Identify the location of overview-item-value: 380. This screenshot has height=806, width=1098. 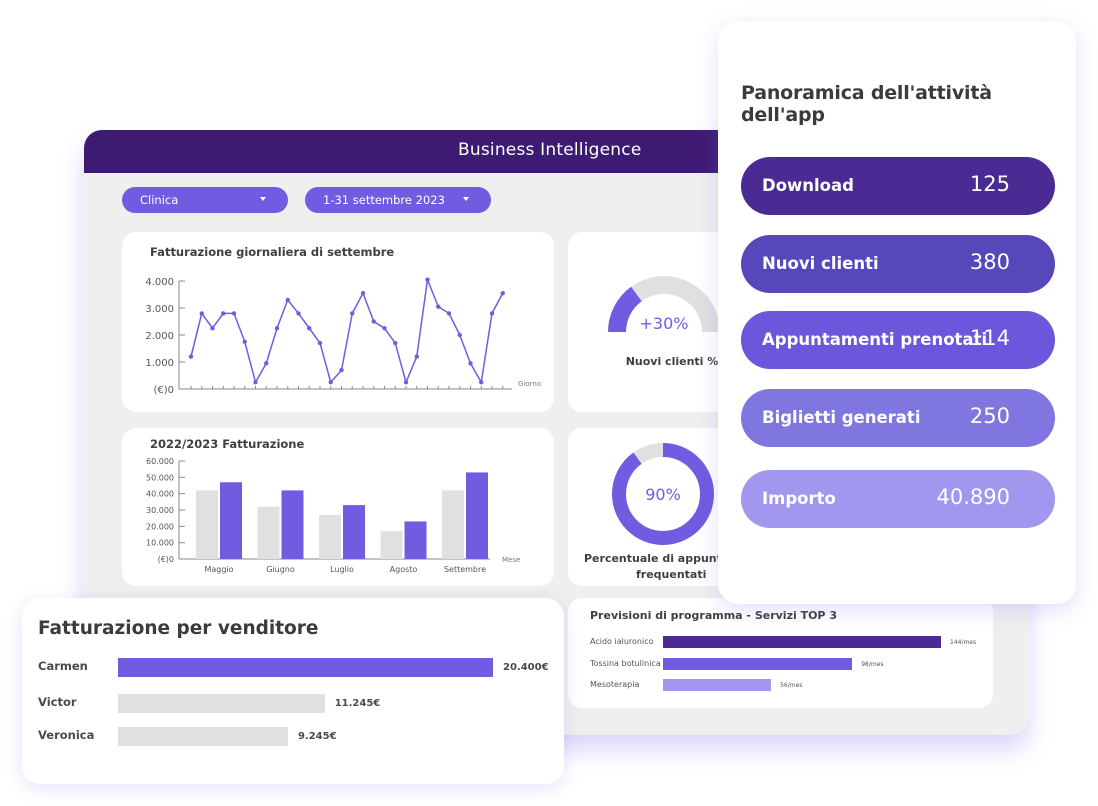
(989, 262).